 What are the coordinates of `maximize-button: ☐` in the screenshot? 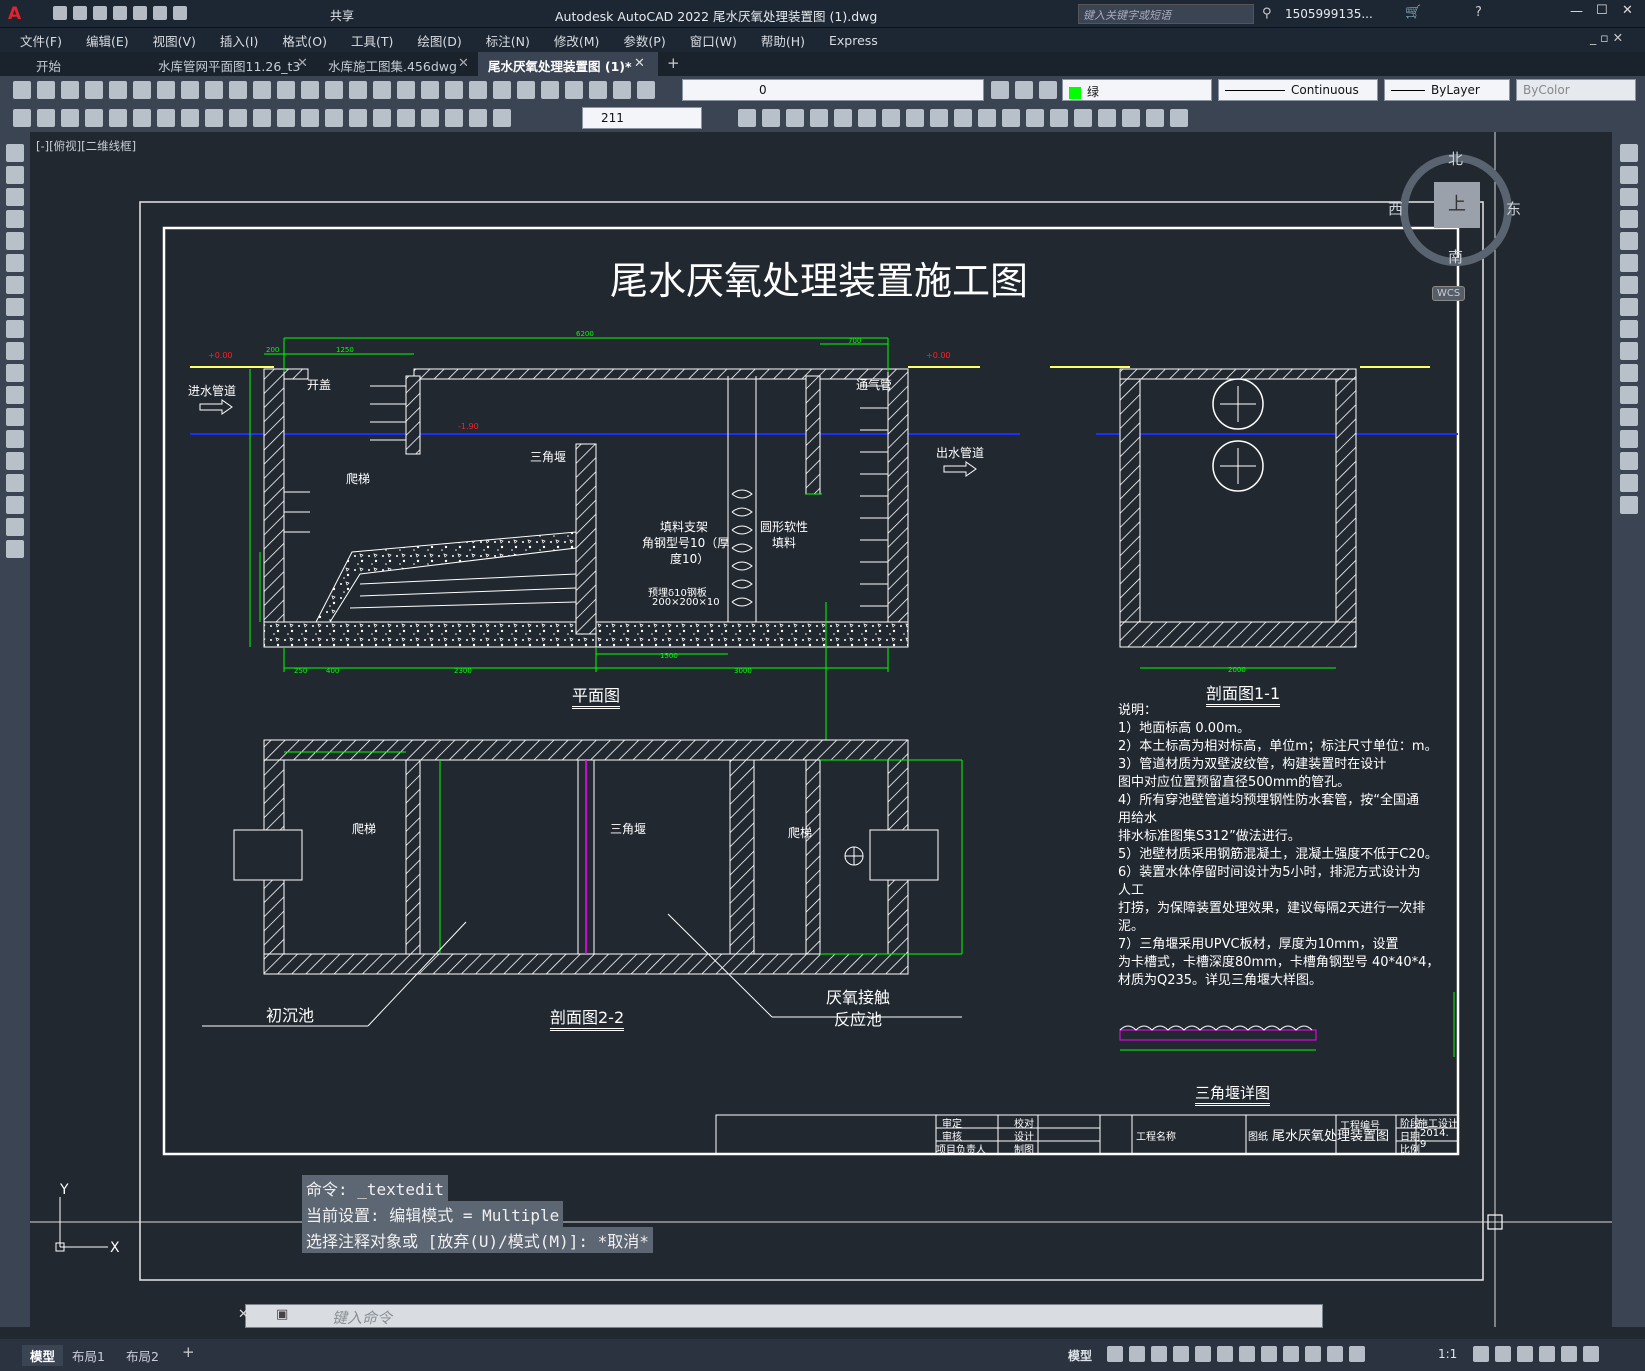 It's located at (1602, 10).